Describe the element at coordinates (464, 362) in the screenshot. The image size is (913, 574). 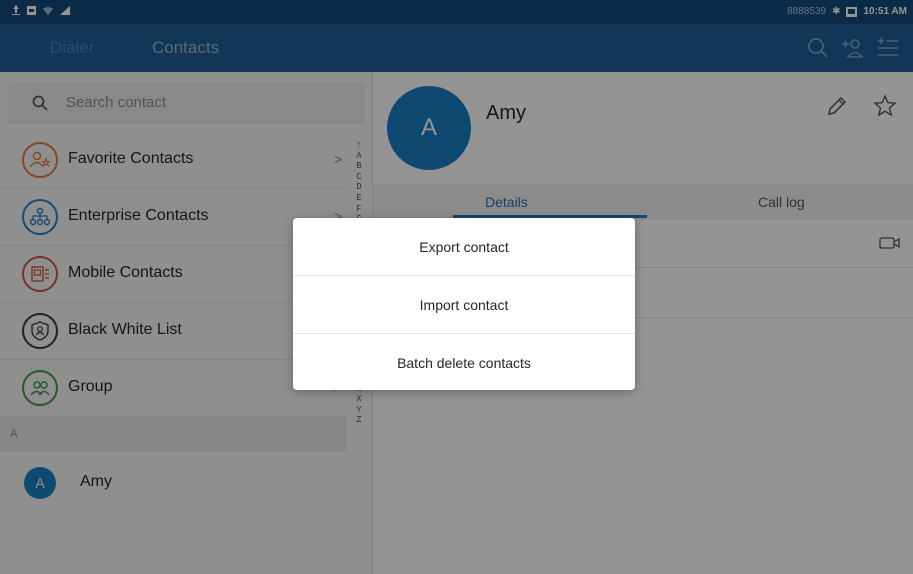
I see `batch-delete-contacts-option: Batch delete contacts` at that location.